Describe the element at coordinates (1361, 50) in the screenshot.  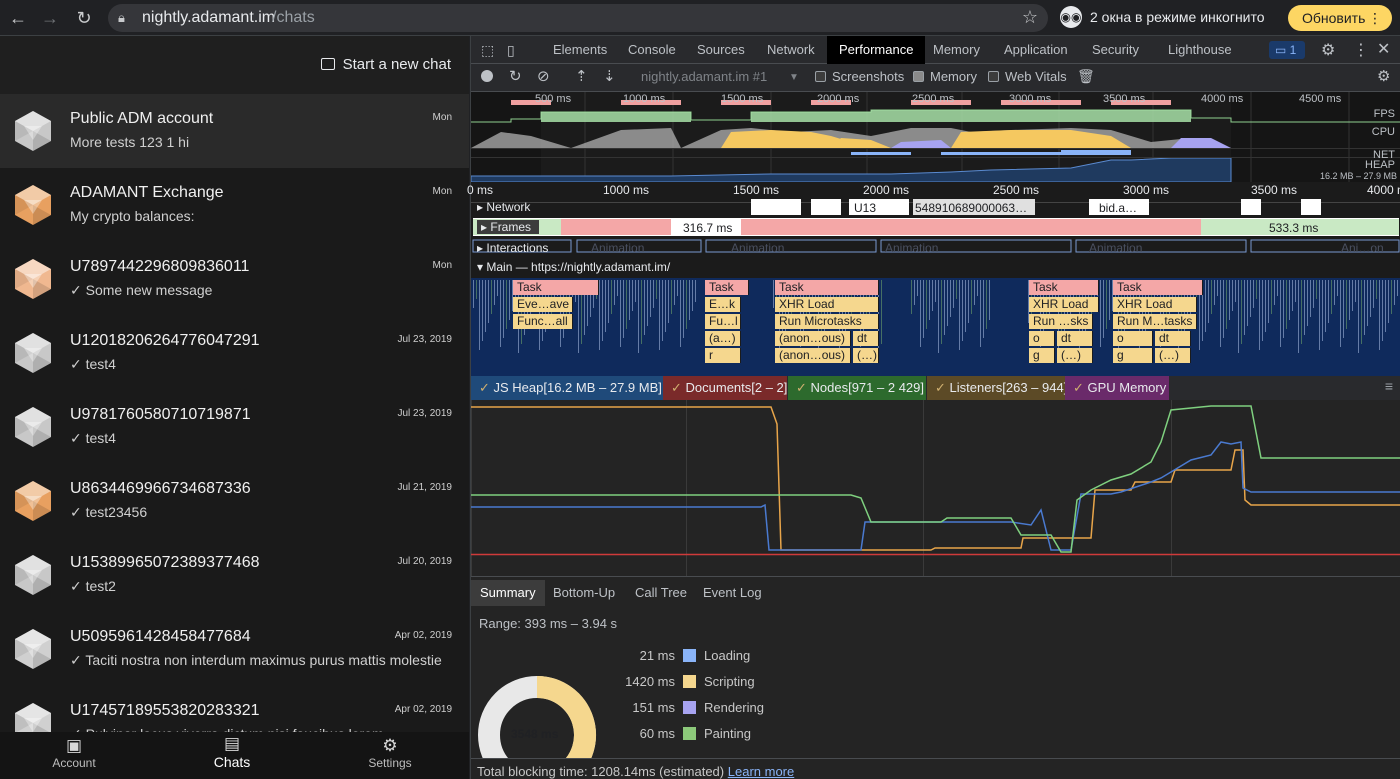
I see `devtools-menu-icon: ⋮` at that location.